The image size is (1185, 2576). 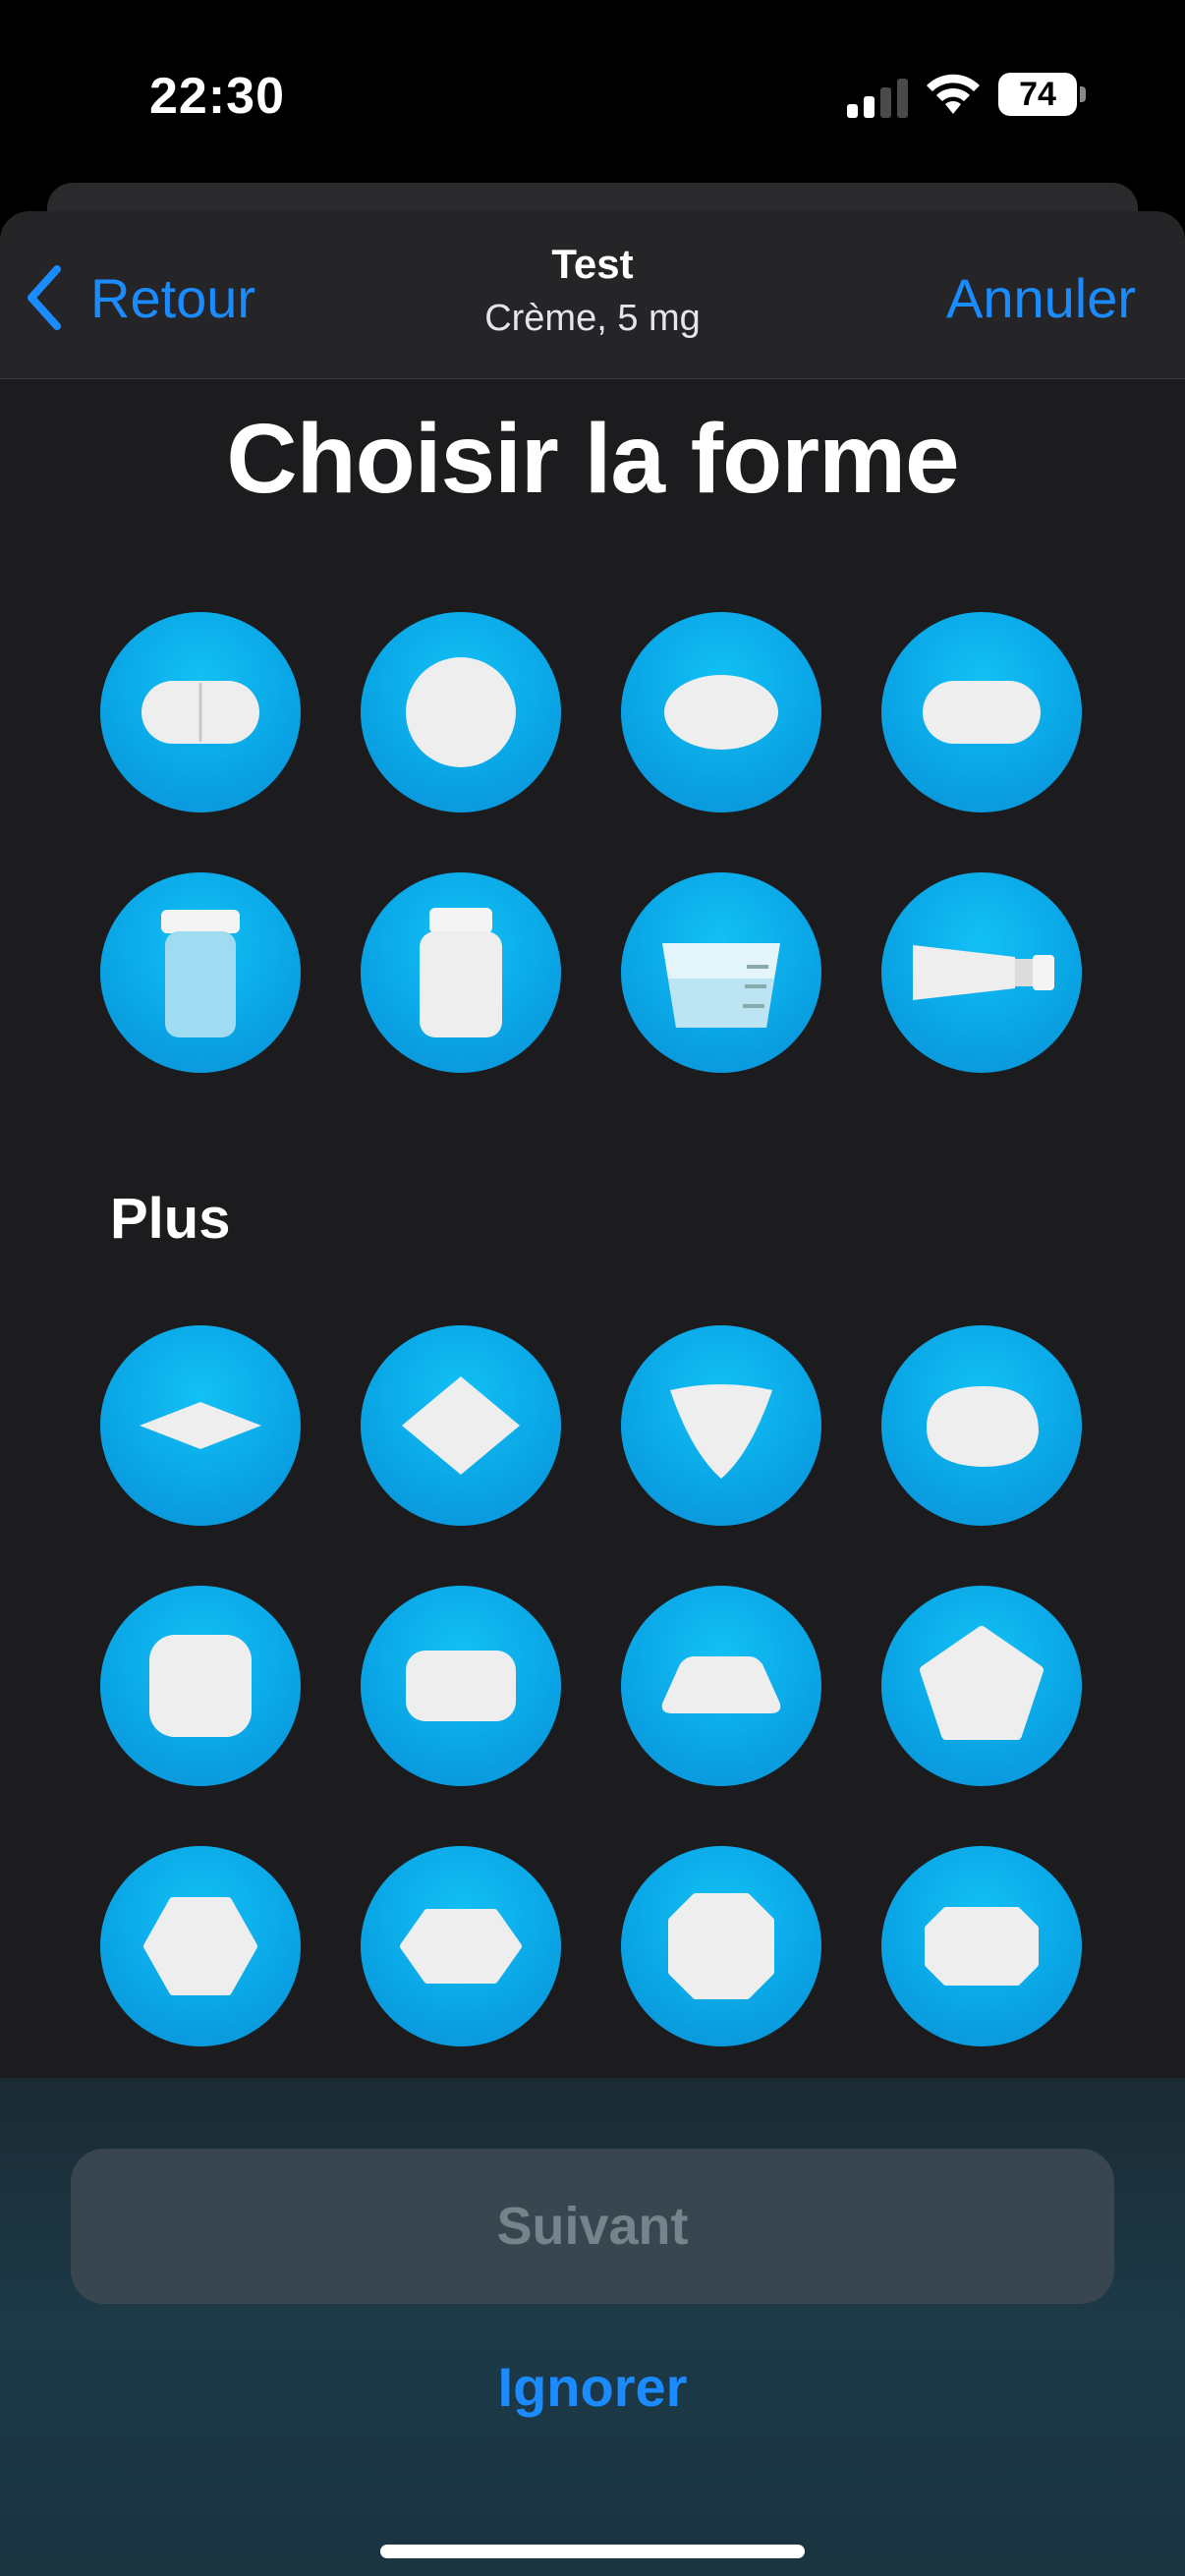 What do you see at coordinates (217, 96) in the screenshot?
I see `status-time: 22:30` at bounding box center [217, 96].